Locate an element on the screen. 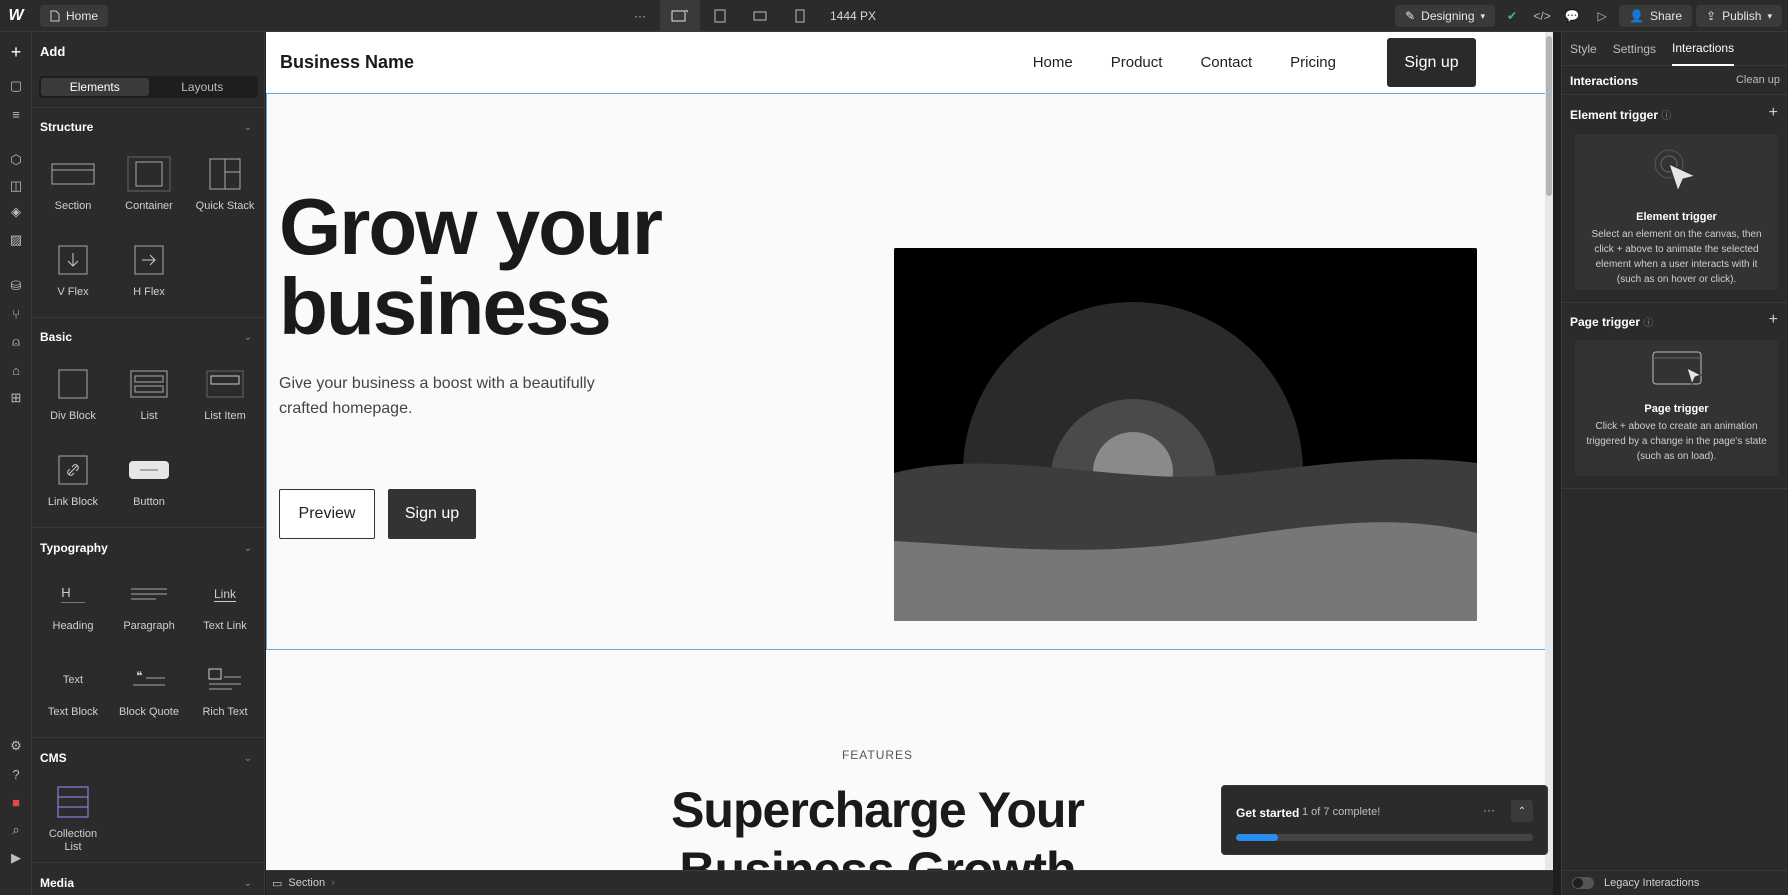 This screenshot has height=895, width=1788. nav-link-home: Home is located at coordinates (1053, 62).